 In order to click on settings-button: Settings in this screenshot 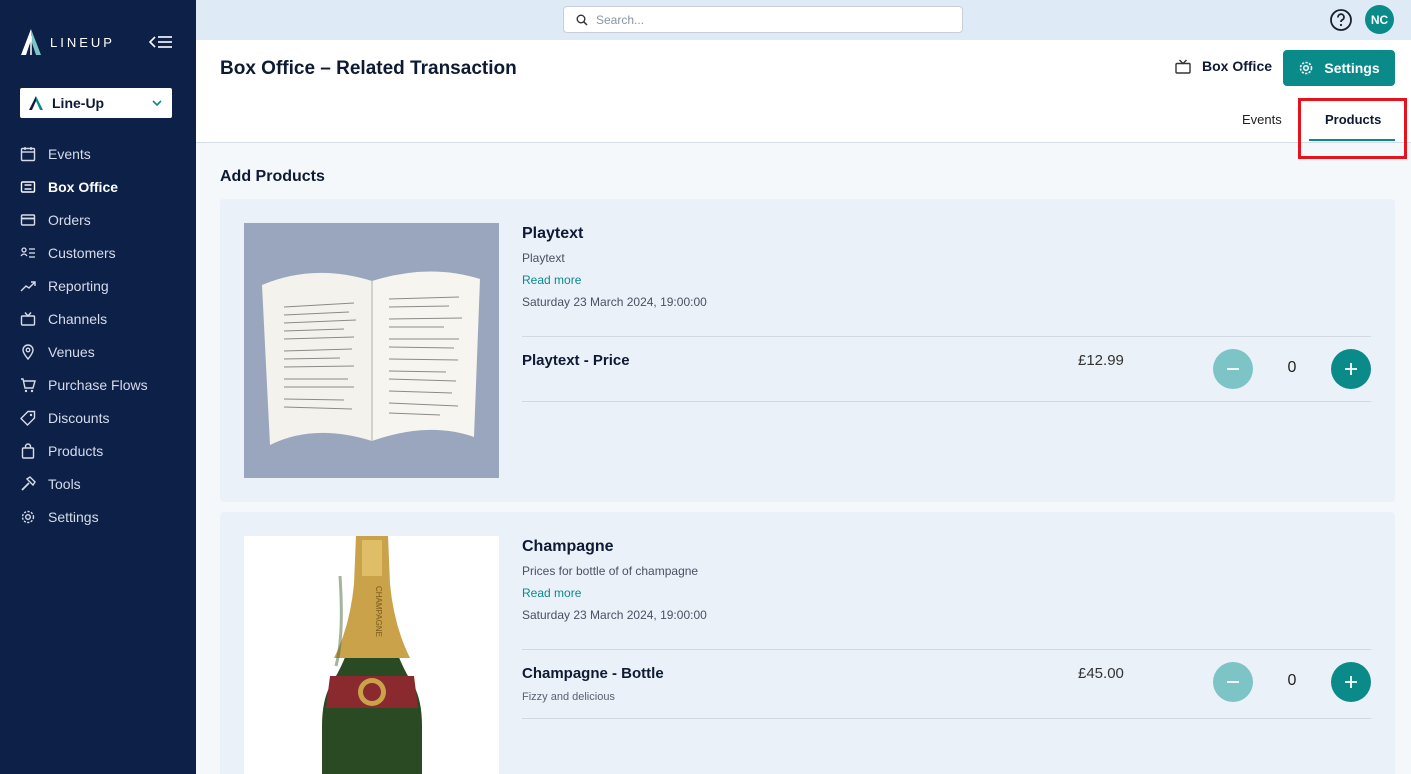, I will do `click(1339, 68)`.